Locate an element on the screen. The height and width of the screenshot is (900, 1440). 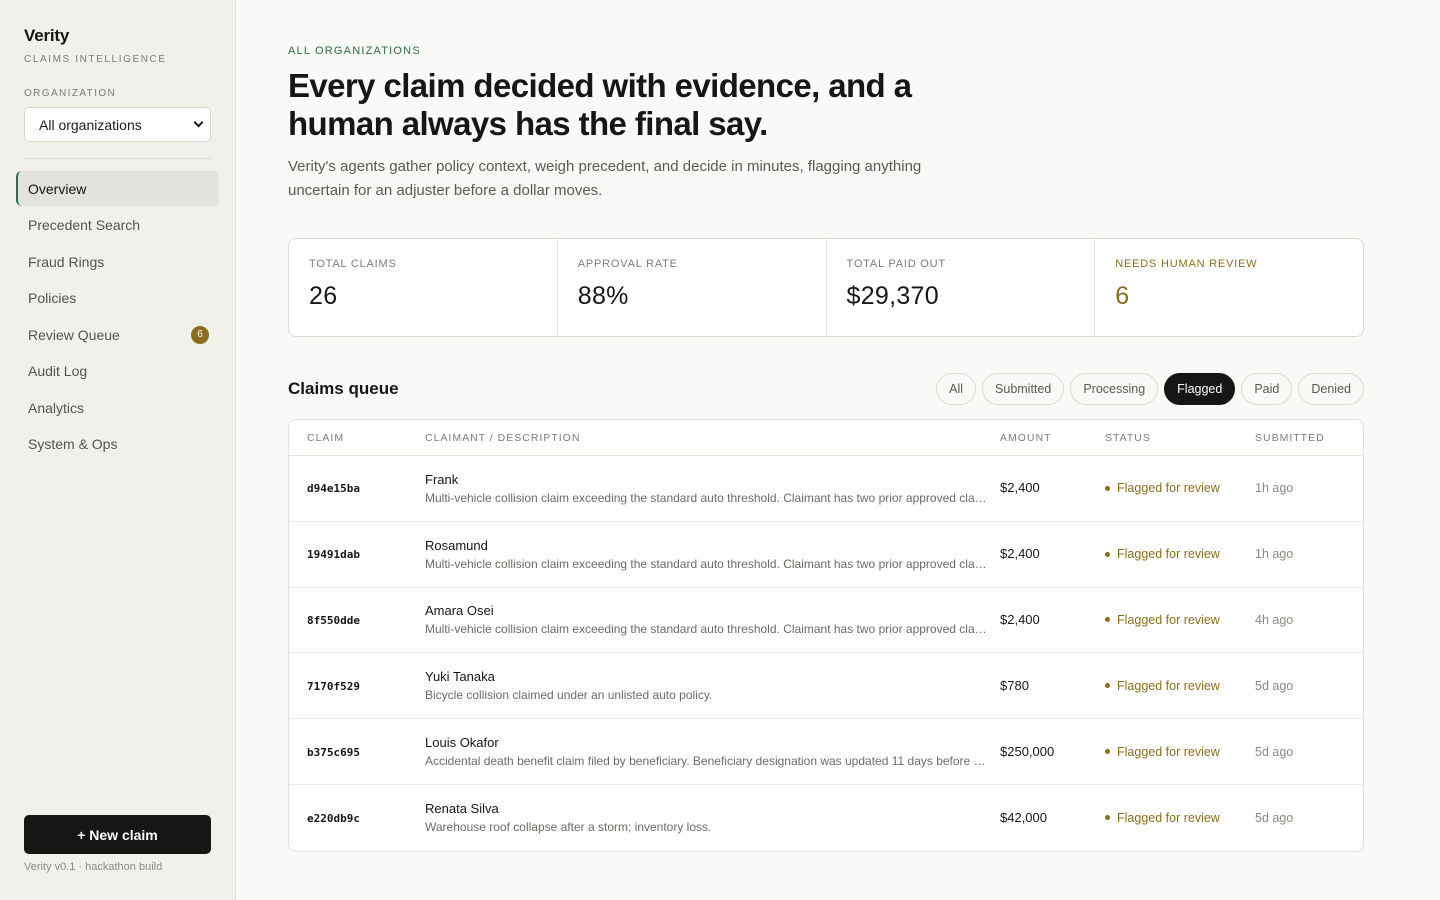
column-header-amount: AMOUNT is located at coordinates (1026, 437).